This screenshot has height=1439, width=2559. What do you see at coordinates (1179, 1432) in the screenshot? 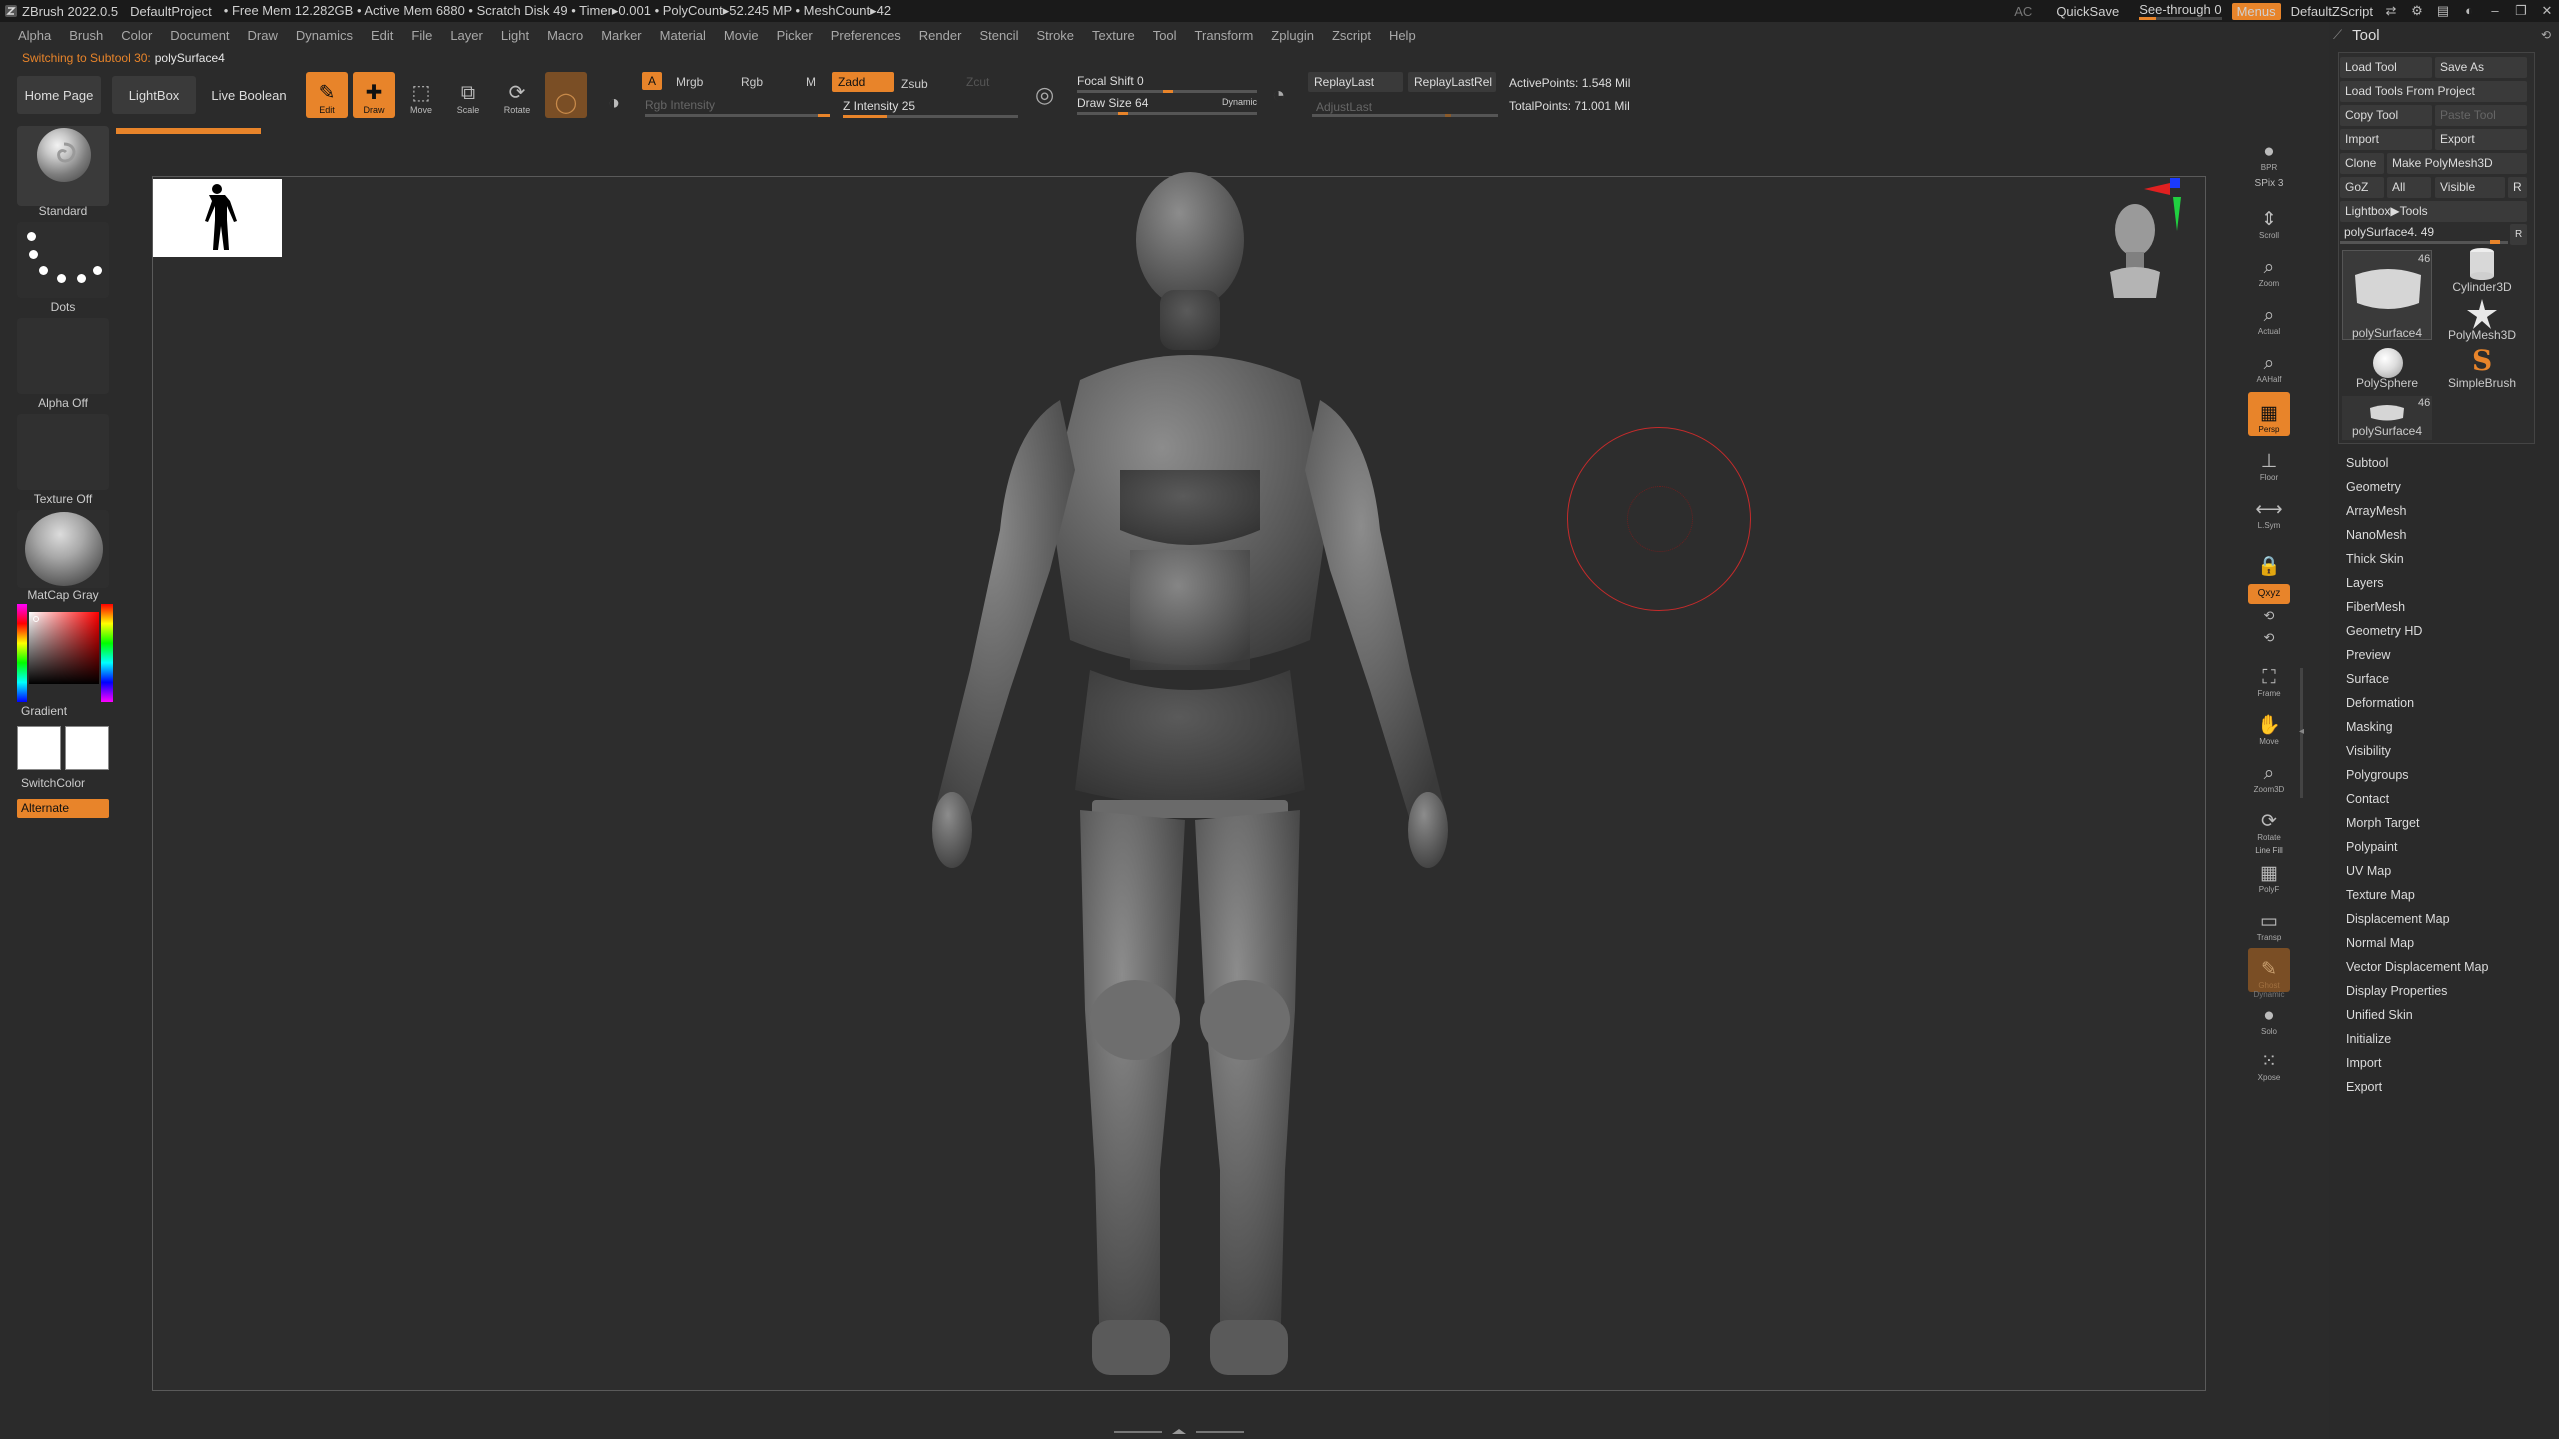
I see `bottom-tray-handle` at bounding box center [1179, 1432].